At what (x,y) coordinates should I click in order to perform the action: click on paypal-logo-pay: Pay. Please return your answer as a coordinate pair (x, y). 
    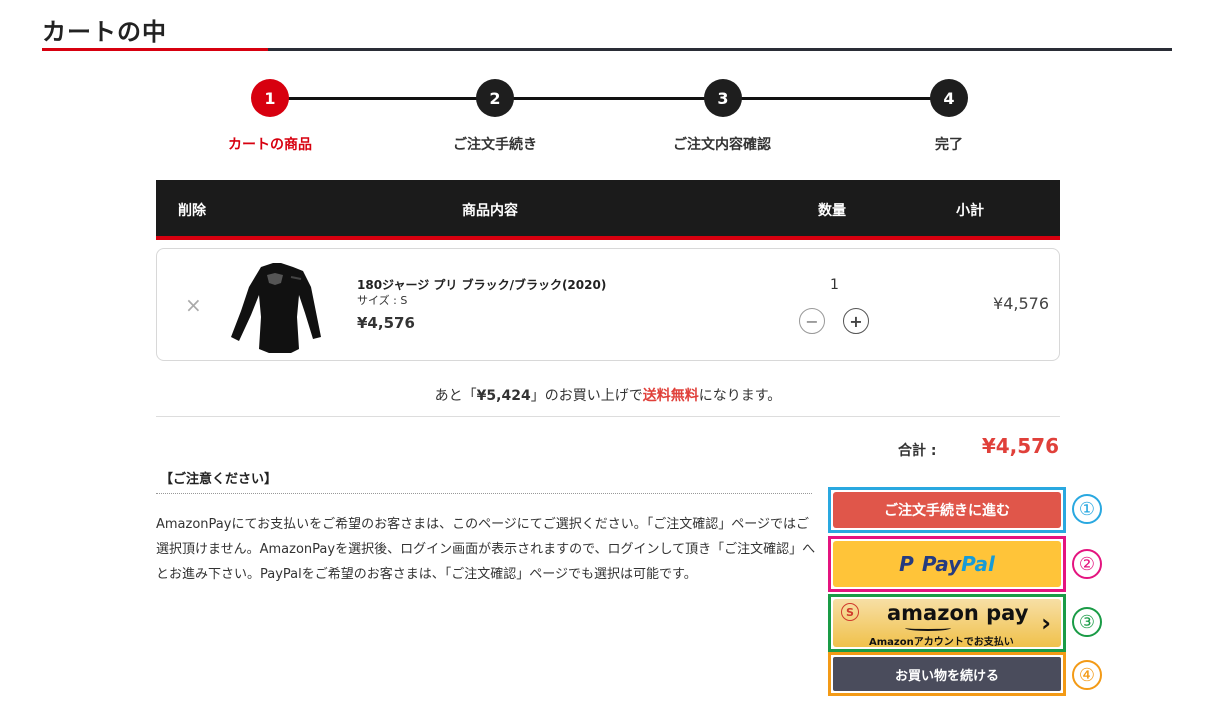
    Looking at the image, I should click on (941, 564).